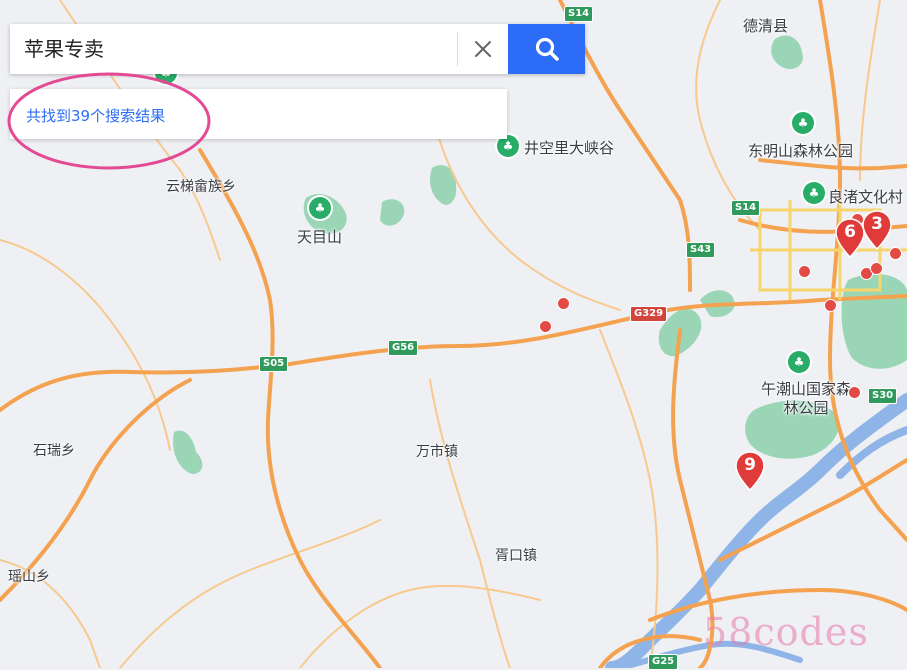 The height and width of the screenshot is (670, 907). I want to click on marker-number: 9, so click(750, 465).